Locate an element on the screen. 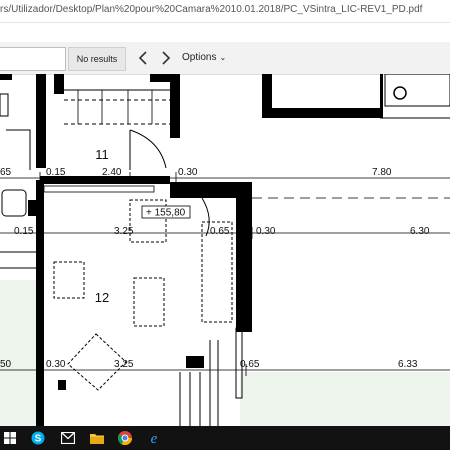  find-input is located at coordinates (33, 59).